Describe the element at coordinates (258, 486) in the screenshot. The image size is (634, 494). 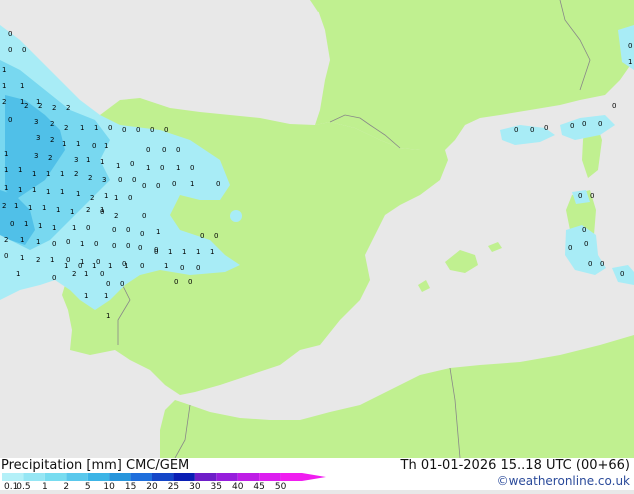
I see `scale-tick-label: 45` at that location.